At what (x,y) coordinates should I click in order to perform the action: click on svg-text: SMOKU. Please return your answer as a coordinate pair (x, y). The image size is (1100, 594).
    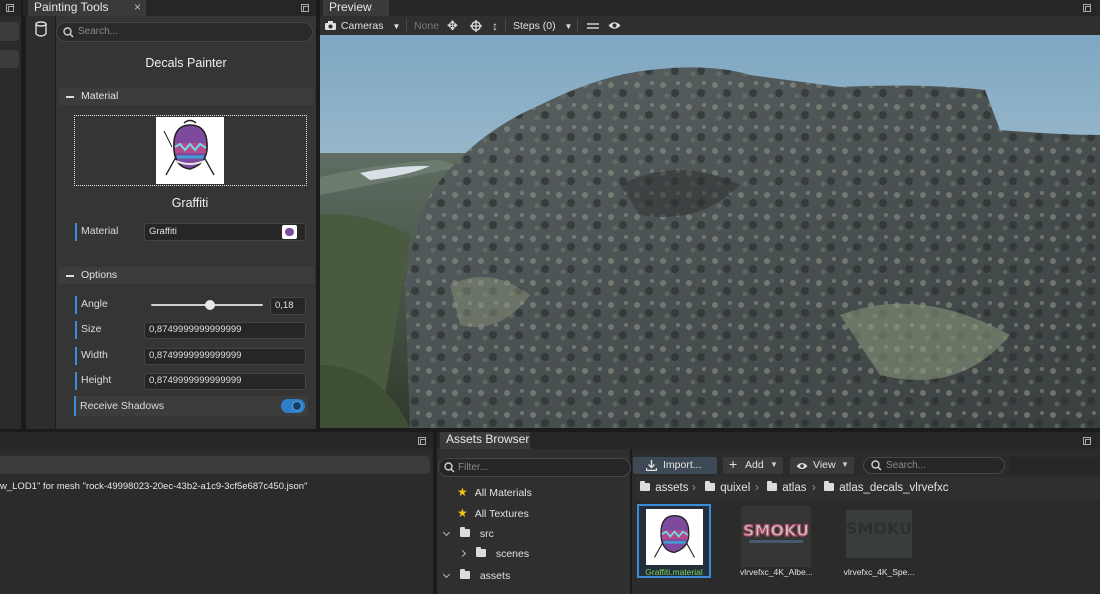
    Looking at the image, I should click on (879, 528).